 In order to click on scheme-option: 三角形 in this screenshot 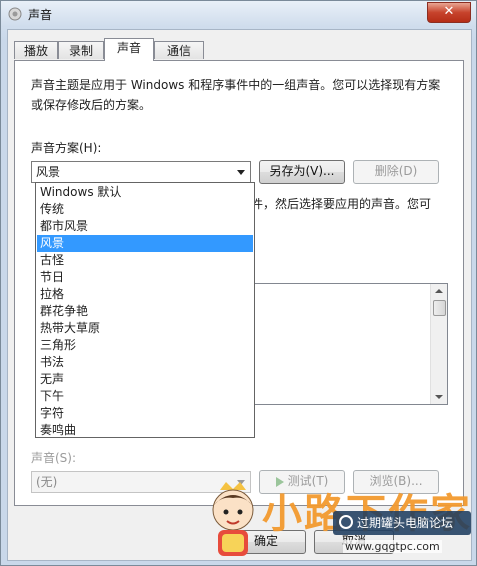, I will do `click(145, 345)`.